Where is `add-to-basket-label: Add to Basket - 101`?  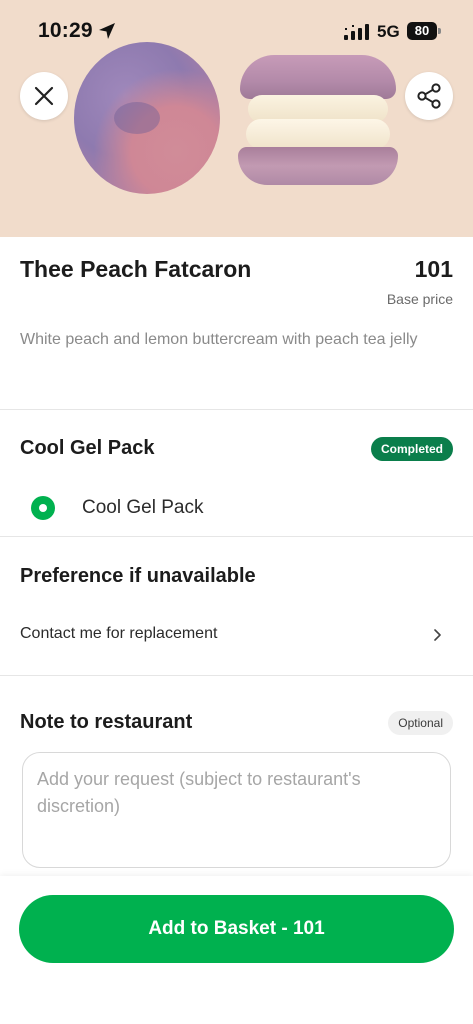 add-to-basket-label: Add to Basket - 101 is located at coordinates (236, 928).